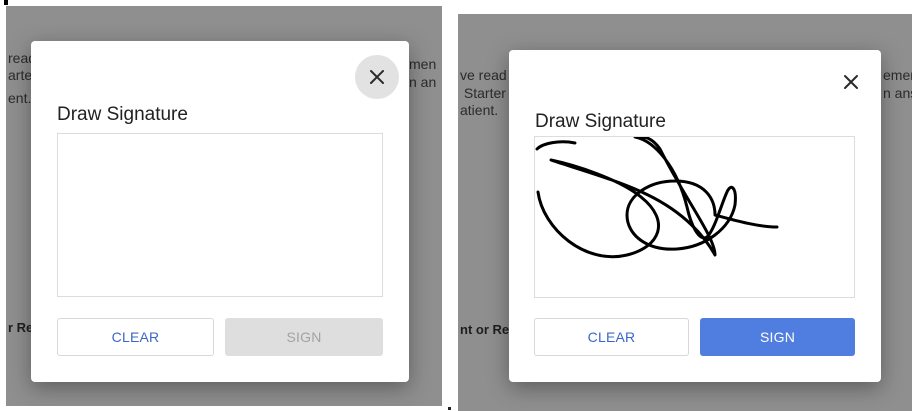 Image resolution: width=912 pixels, height=411 pixels. I want to click on background-text-line: n ans, so click(897, 93).